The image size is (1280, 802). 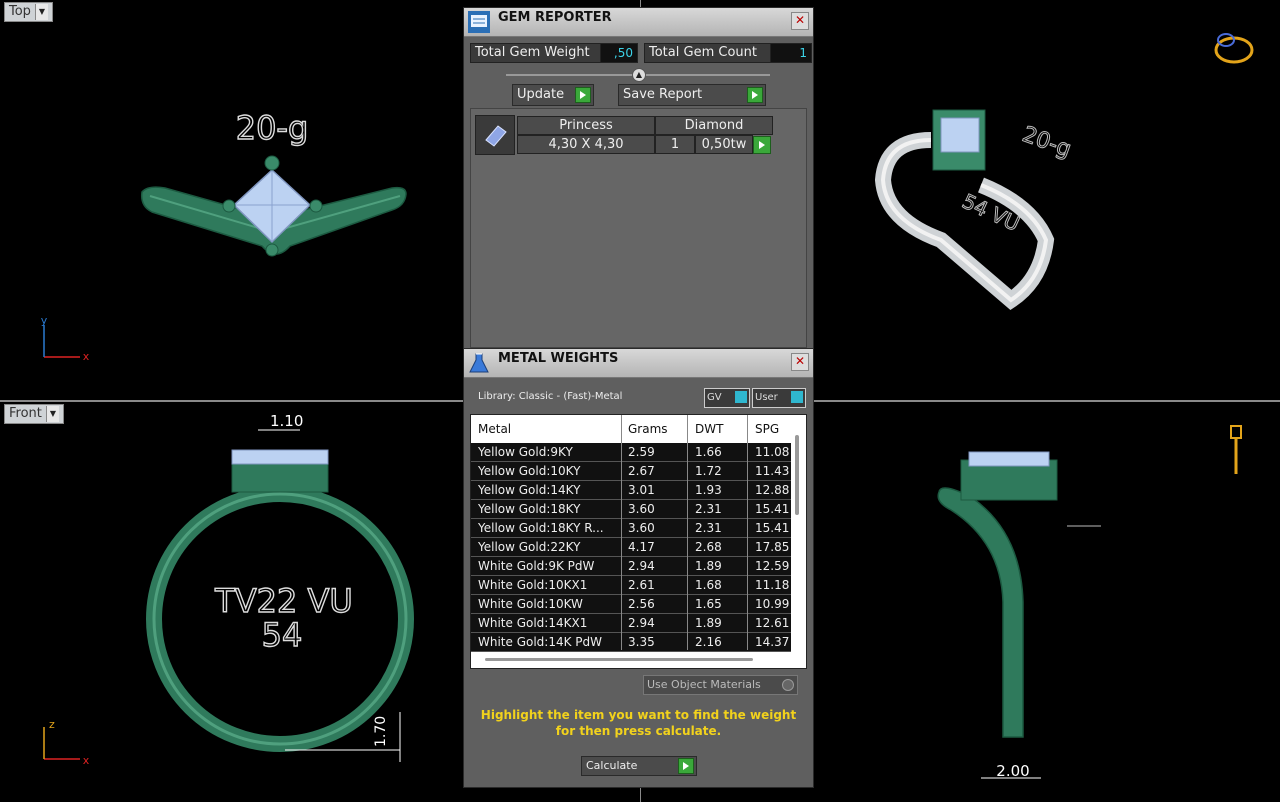 What do you see at coordinates (762, 145) in the screenshot?
I see `gem-row-go-button` at bounding box center [762, 145].